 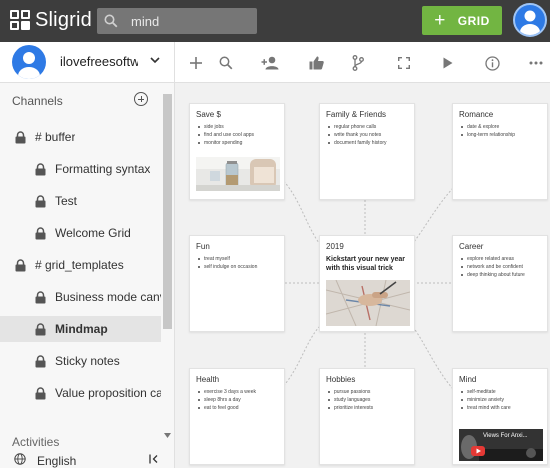 What do you see at coordinates (536, 63) in the screenshot?
I see `more-icon` at bounding box center [536, 63].